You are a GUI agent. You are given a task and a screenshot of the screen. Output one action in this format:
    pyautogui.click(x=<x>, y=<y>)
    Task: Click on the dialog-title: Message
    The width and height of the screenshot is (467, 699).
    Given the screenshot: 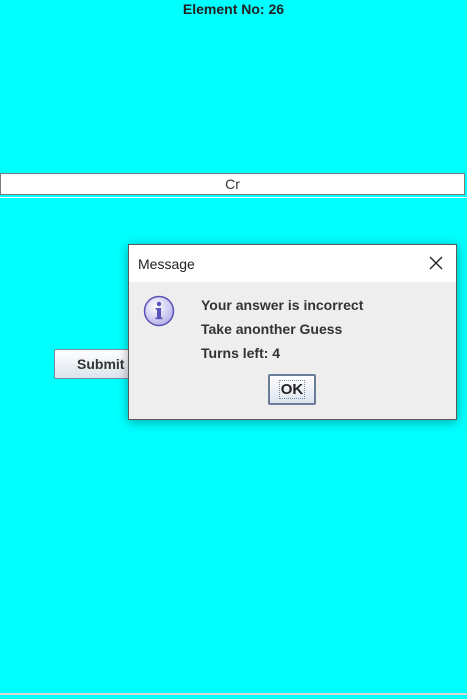 What is the action you would take?
    pyautogui.click(x=166, y=264)
    